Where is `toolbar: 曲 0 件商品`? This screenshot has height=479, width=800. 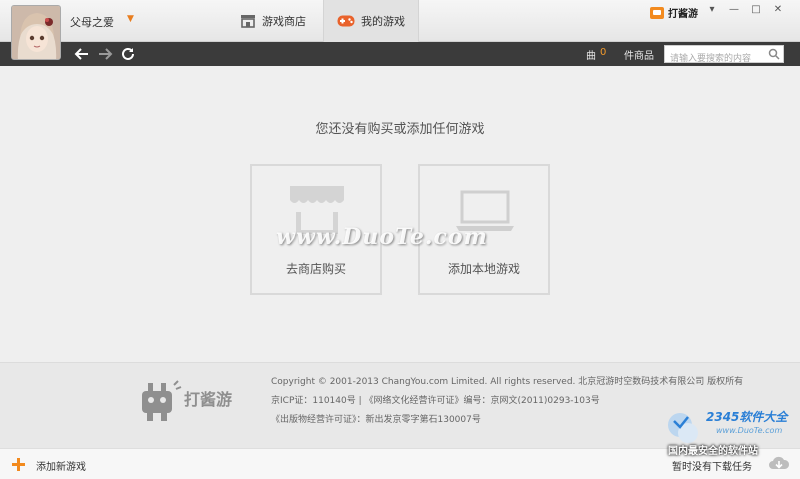 toolbar: 曲 0 件商品 is located at coordinates (400, 54).